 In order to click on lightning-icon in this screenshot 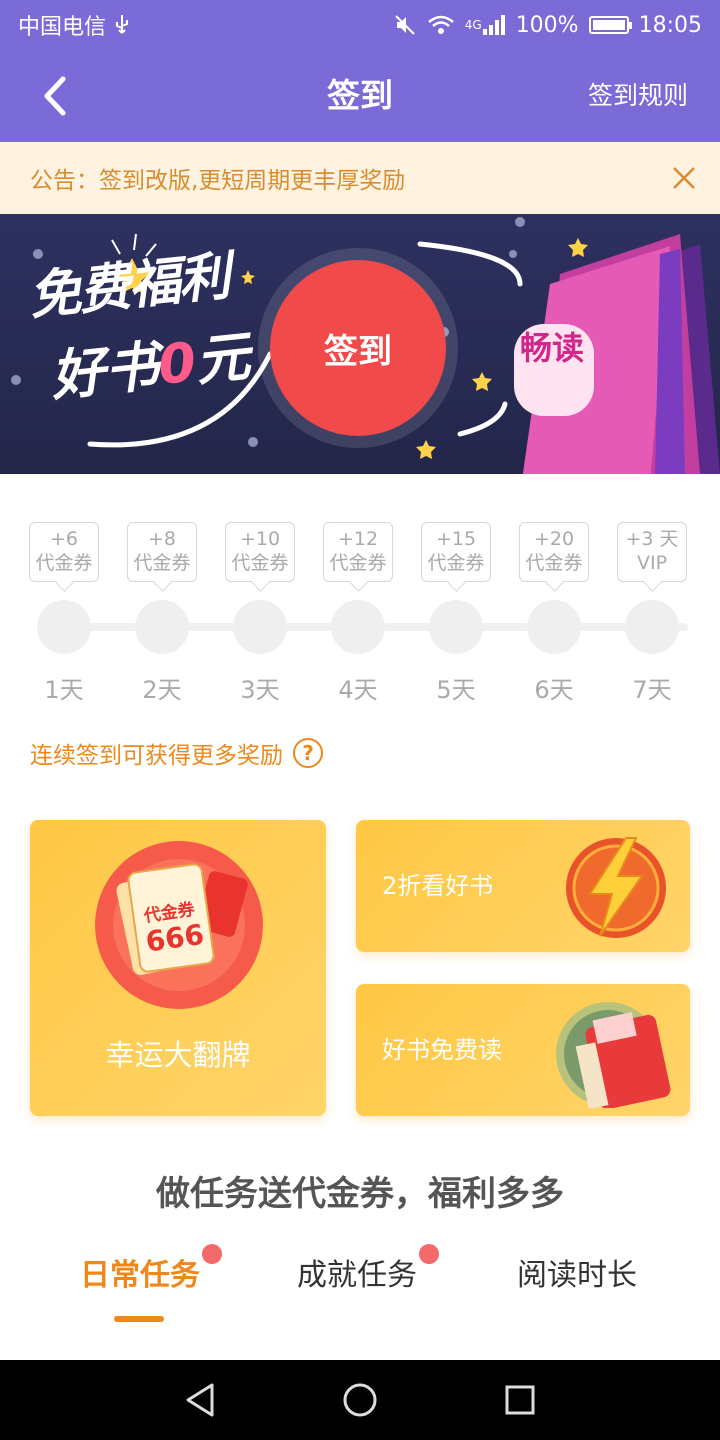, I will do `click(616, 887)`.